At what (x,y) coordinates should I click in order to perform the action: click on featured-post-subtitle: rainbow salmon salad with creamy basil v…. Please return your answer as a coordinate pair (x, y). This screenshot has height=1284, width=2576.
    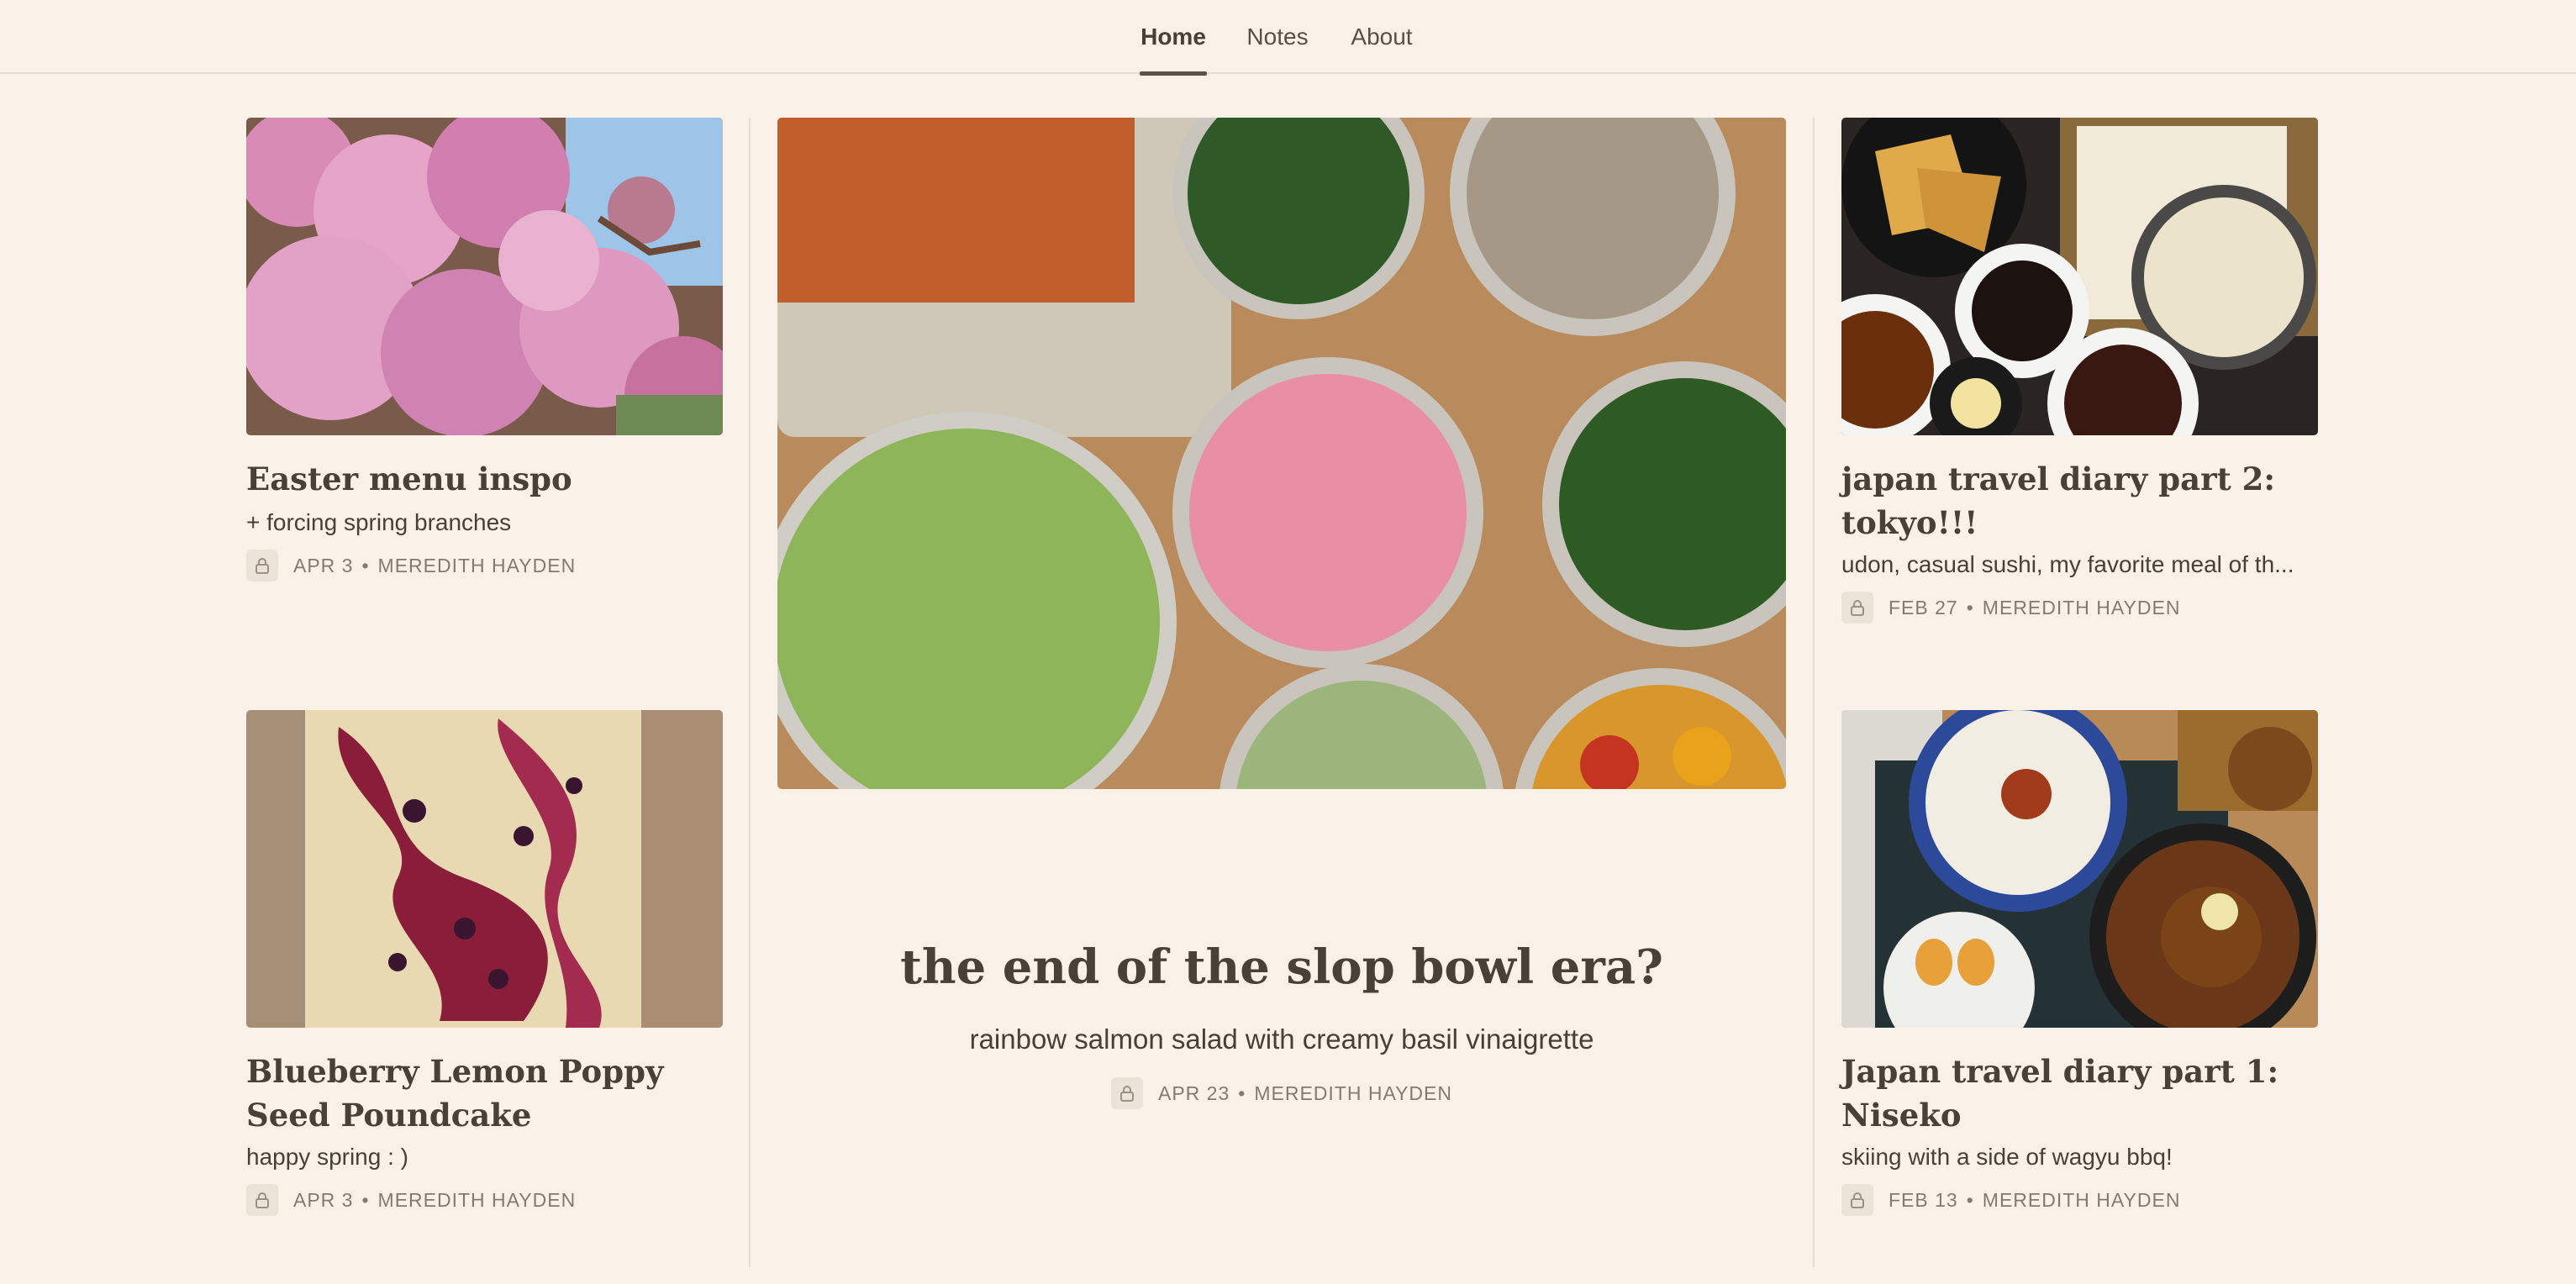
    Looking at the image, I should click on (1281, 1039).